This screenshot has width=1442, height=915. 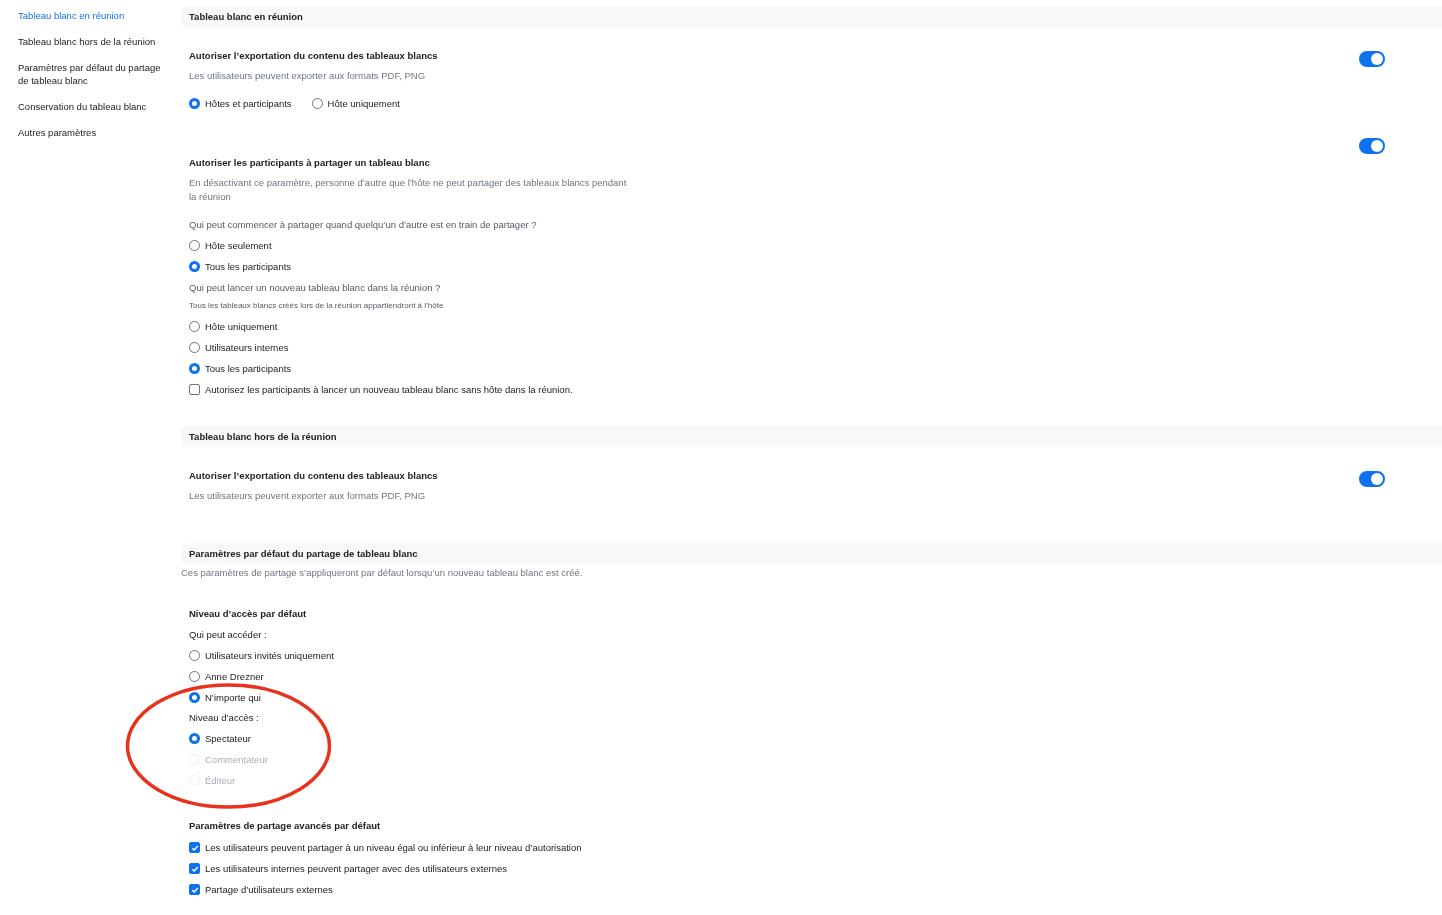 I want to click on radio-label: Éditeur, so click(x=220, y=780).